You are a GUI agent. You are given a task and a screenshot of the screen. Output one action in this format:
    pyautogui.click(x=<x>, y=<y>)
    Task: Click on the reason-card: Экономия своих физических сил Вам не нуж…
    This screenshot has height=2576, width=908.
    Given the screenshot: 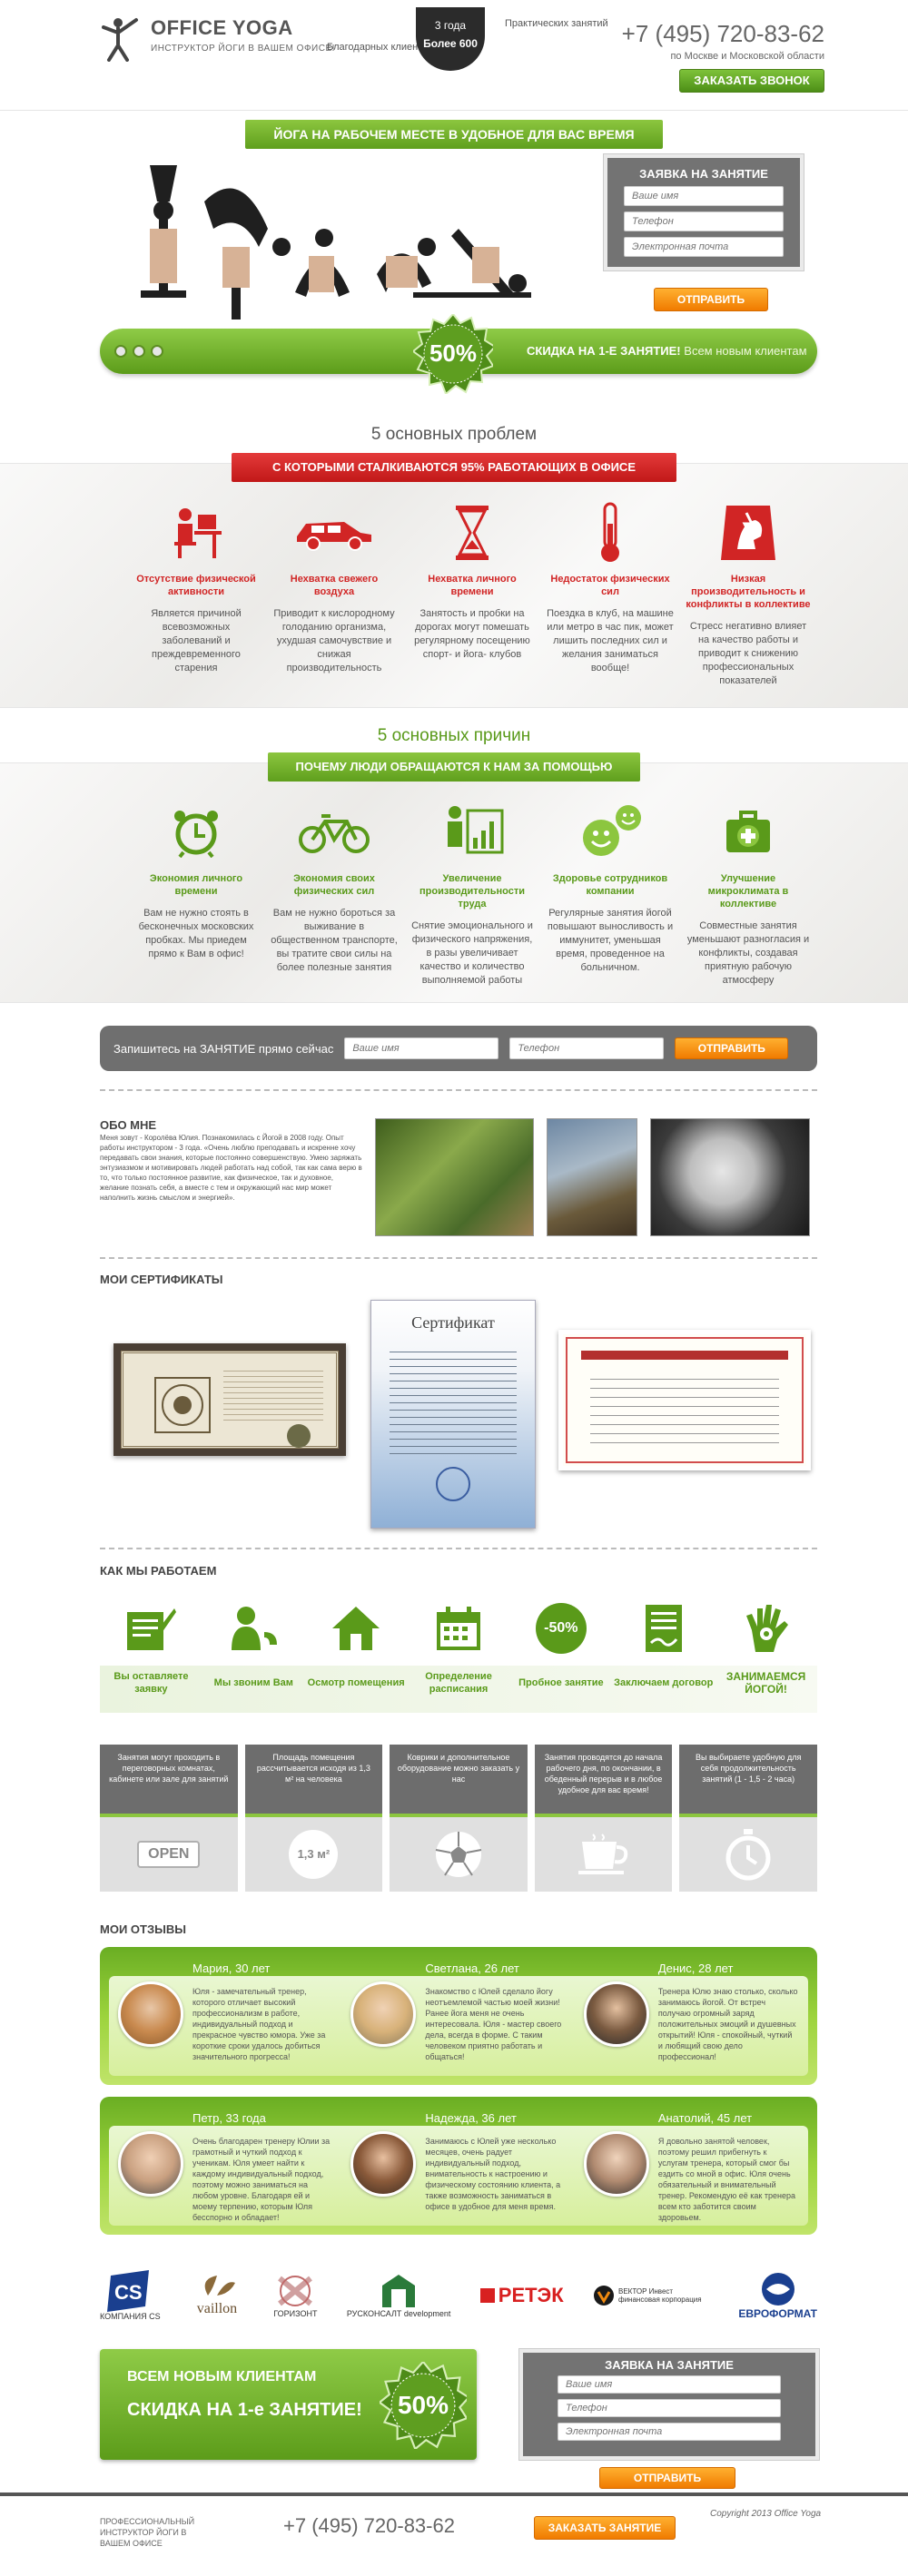 What is the action you would take?
    pyautogui.click(x=334, y=894)
    